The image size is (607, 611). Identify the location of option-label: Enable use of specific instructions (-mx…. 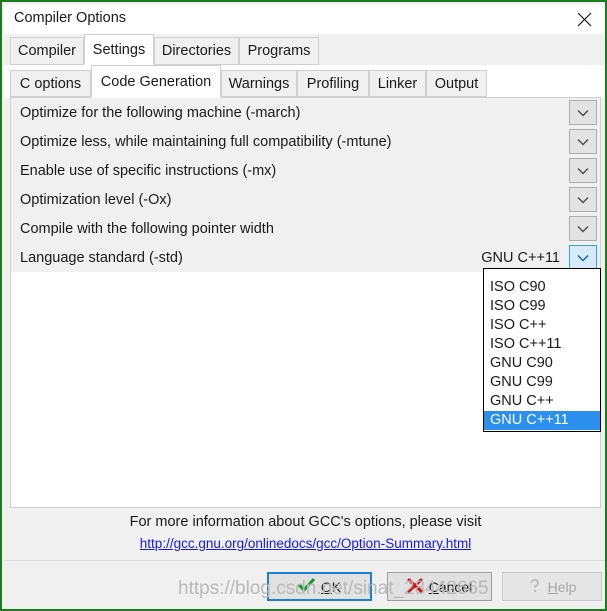
(148, 170).